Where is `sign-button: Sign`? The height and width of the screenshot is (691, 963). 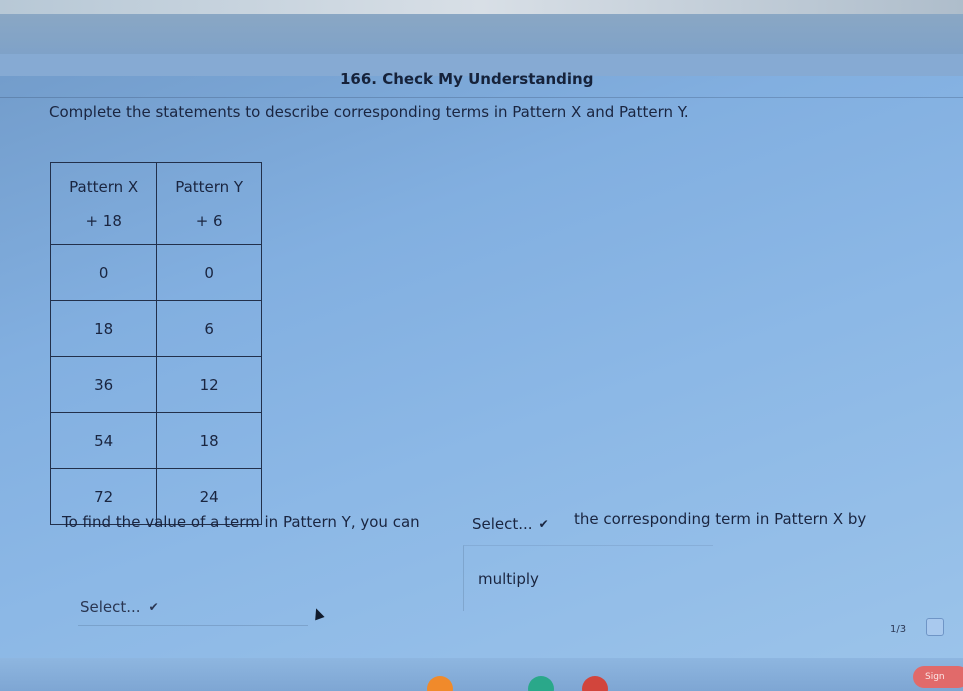
sign-button: Sign is located at coordinates (938, 677).